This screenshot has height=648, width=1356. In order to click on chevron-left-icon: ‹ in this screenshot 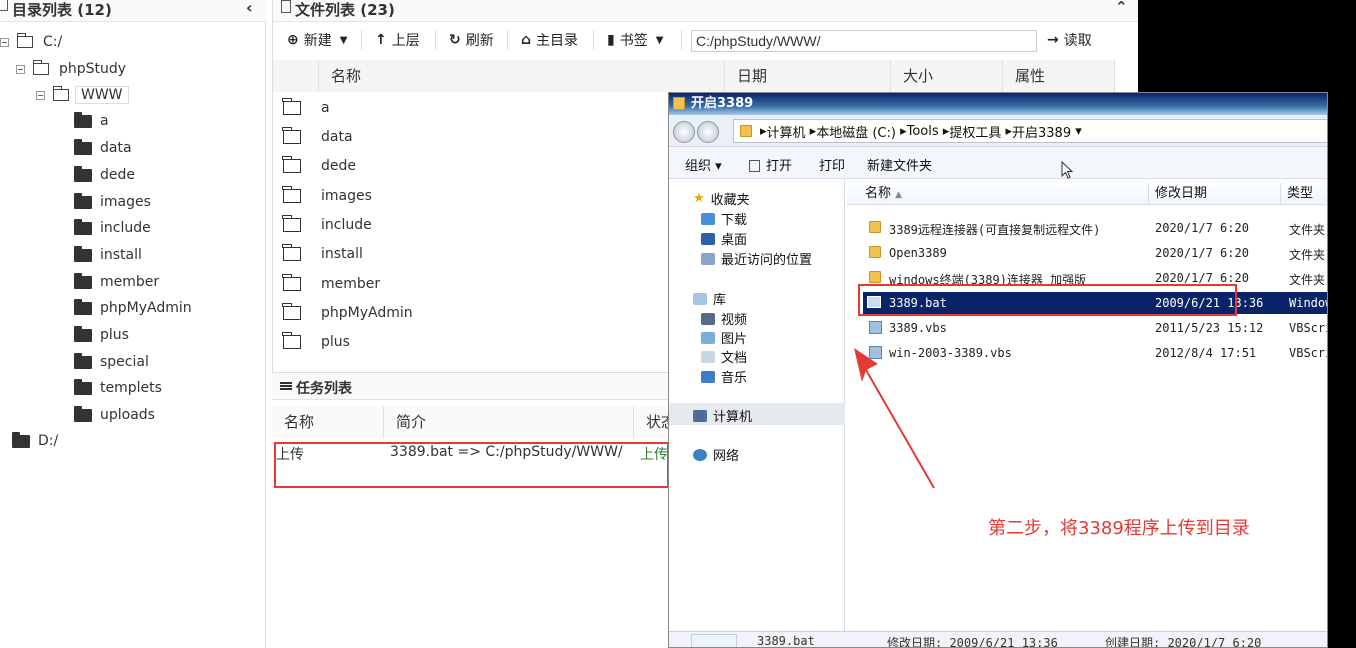, I will do `click(249, 8)`.